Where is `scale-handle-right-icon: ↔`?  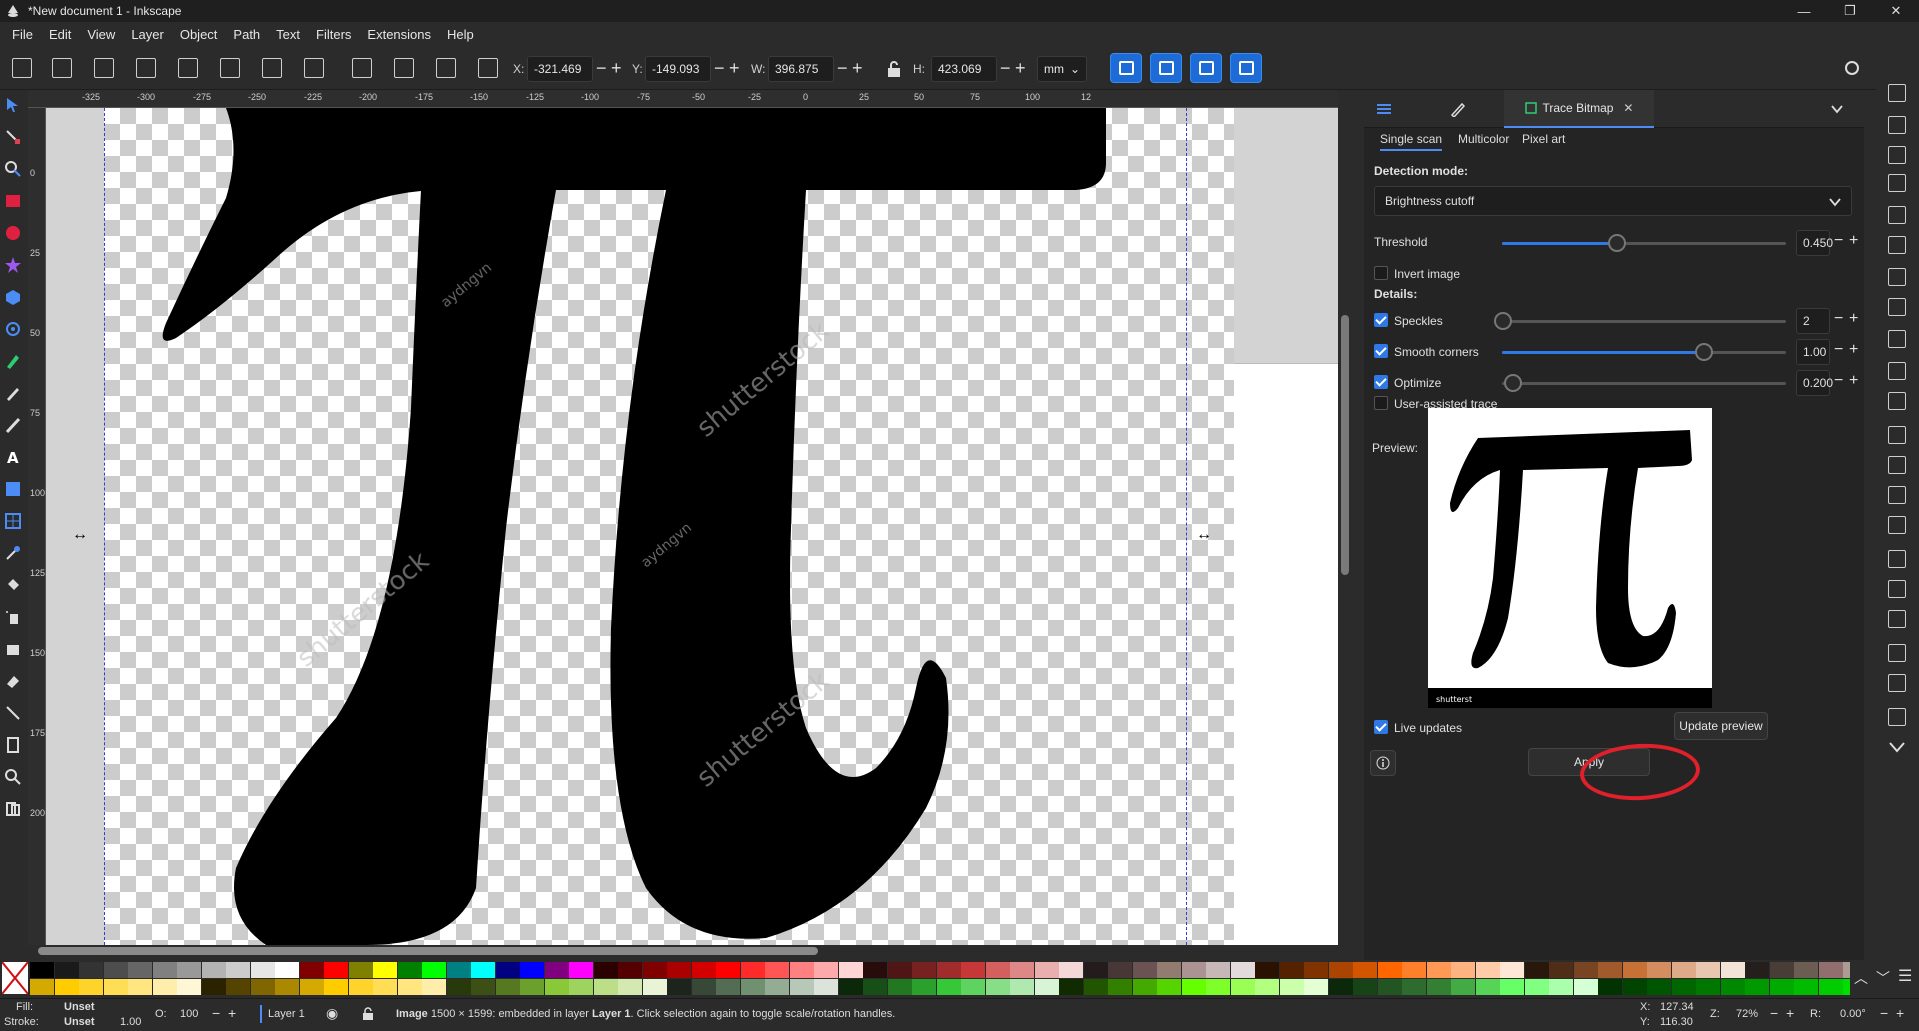
scale-handle-right-icon: ↔ is located at coordinates (1204, 535).